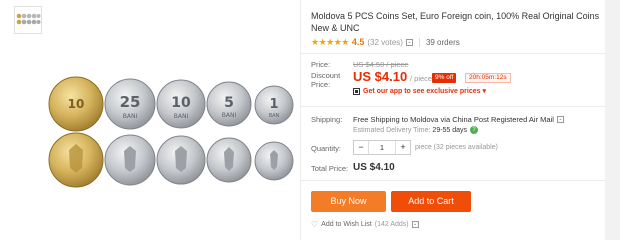 The image size is (620, 240). I want to click on estimated-delivery-value: 29-55 days, so click(450, 130).